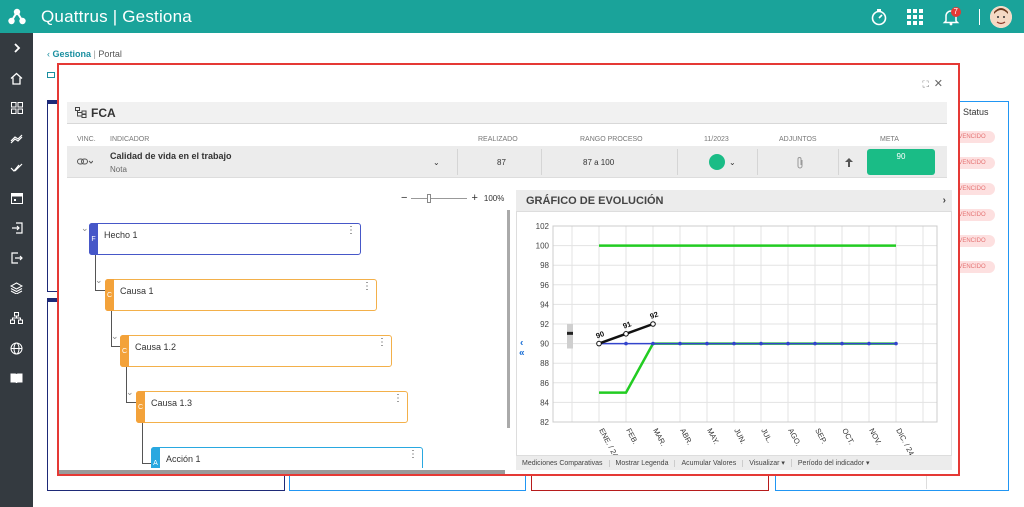 The height and width of the screenshot is (507, 1024). Describe the element at coordinates (16, 378) in the screenshot. I see `sidebar-item-manual` at that location.